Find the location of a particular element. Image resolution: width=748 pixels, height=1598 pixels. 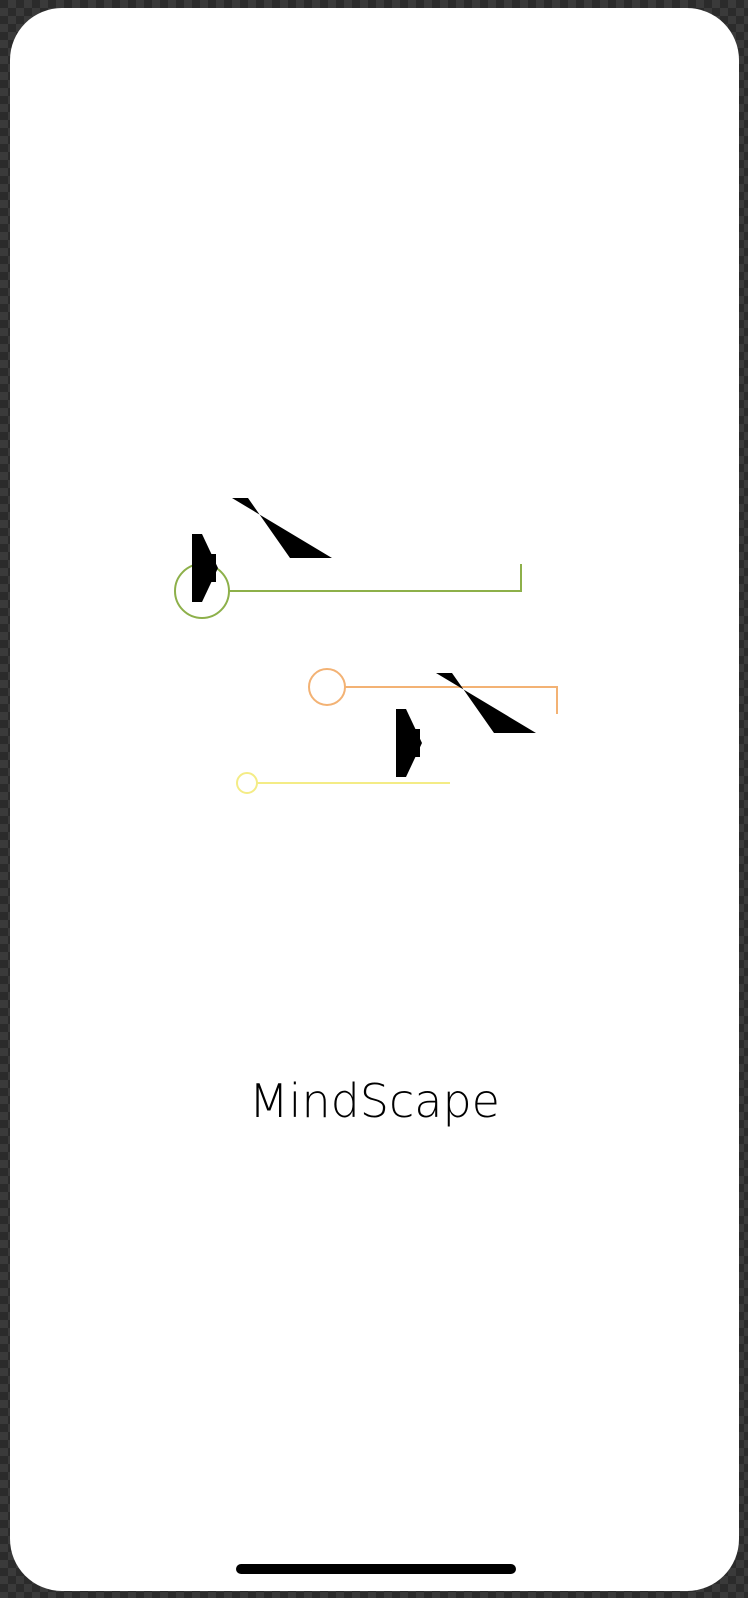

route-orange-node is located at coordinates (327, 687).